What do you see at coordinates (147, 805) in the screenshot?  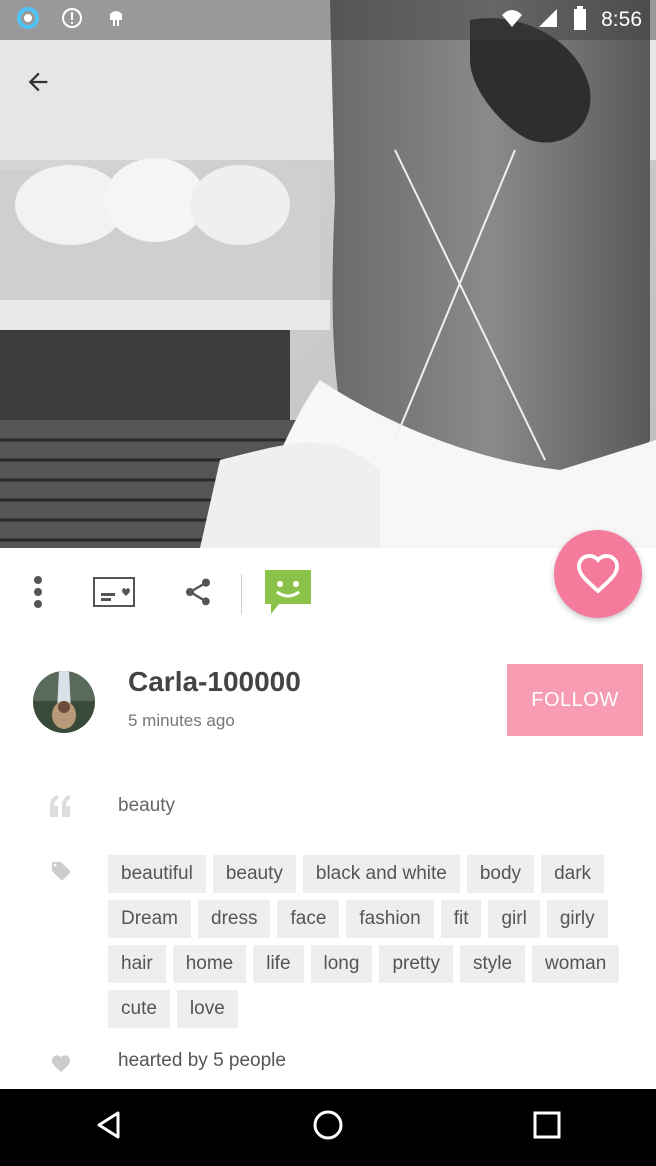 I see `post-description: beauty` at bounding box center [147, 805].